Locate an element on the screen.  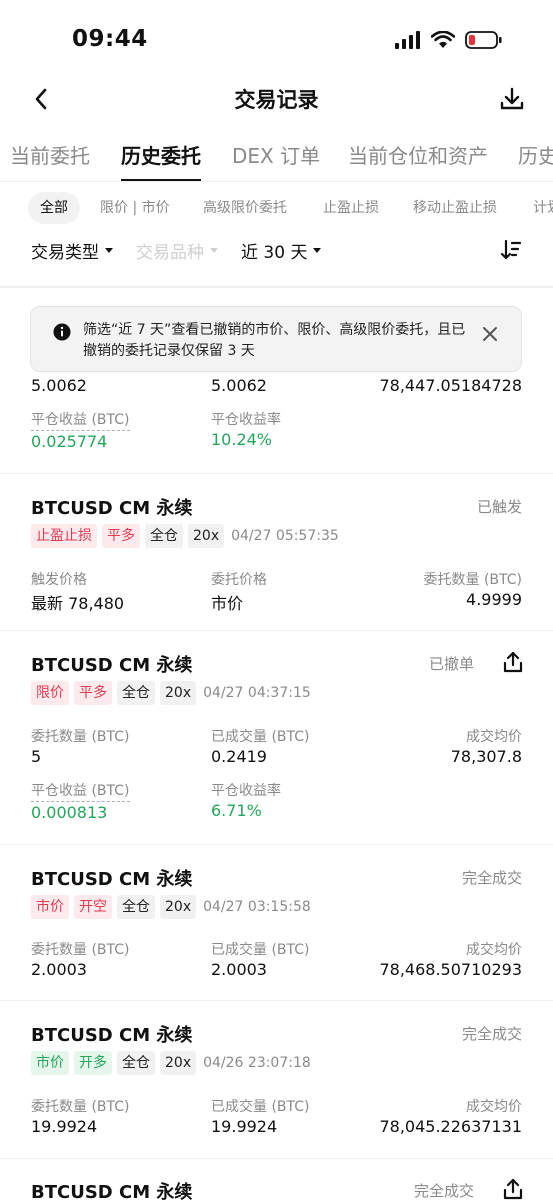
symbol-label: 交易品种 is located at coordinates (170, 253).